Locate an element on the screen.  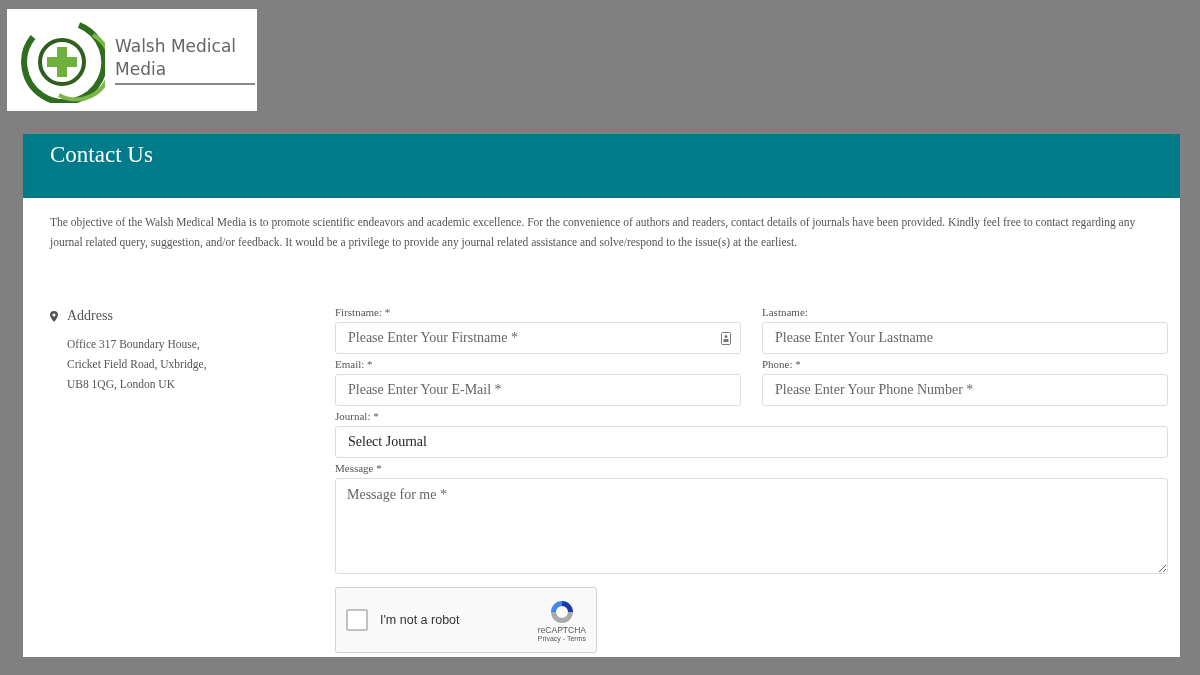
page-title: Contact Us is located at coordinates (102, 155).